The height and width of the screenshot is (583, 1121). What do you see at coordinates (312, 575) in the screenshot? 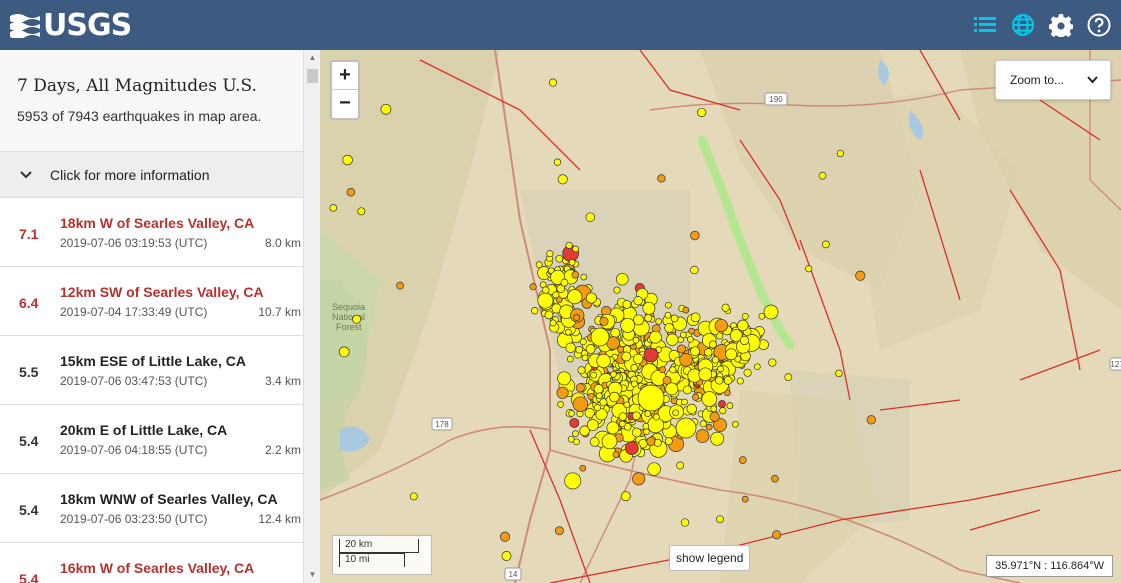
I see `scroll-down-arrow-icon: ▼` at bounding box center [312, 575].